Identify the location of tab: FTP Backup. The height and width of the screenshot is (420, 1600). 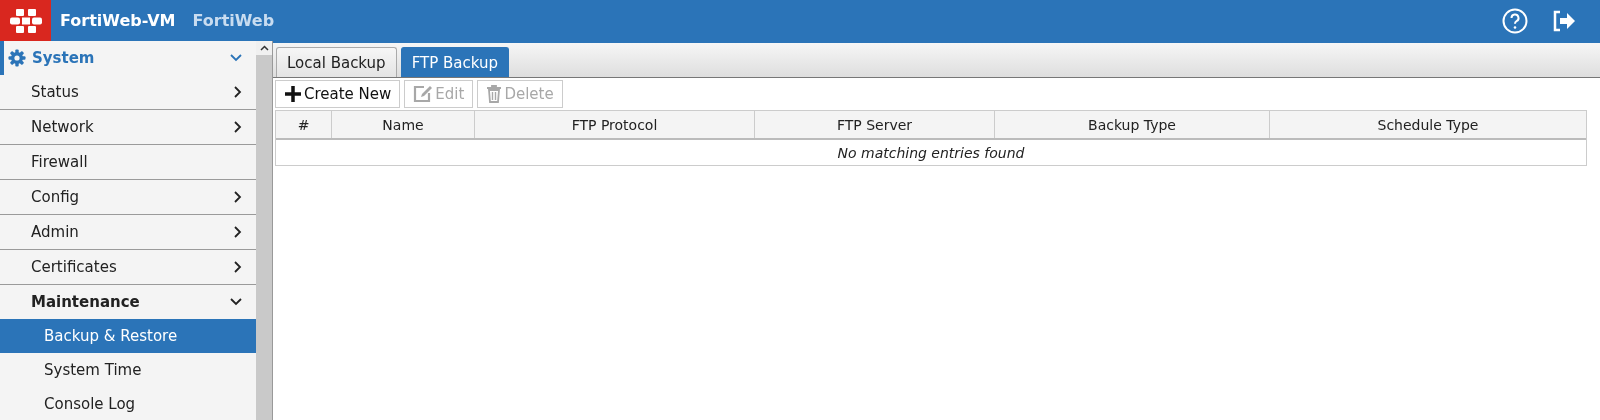
(454, 62).